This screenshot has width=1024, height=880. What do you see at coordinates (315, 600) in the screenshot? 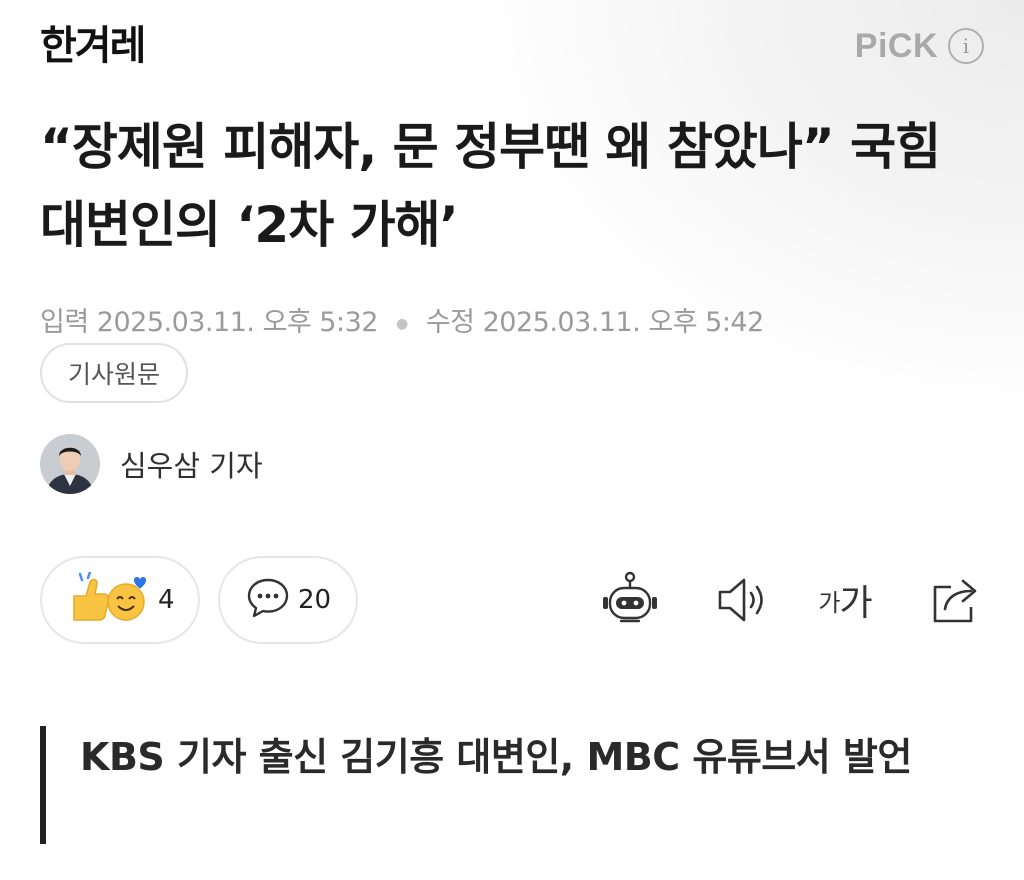
I see `comment-count: 20` at bounding box center [315, 600].